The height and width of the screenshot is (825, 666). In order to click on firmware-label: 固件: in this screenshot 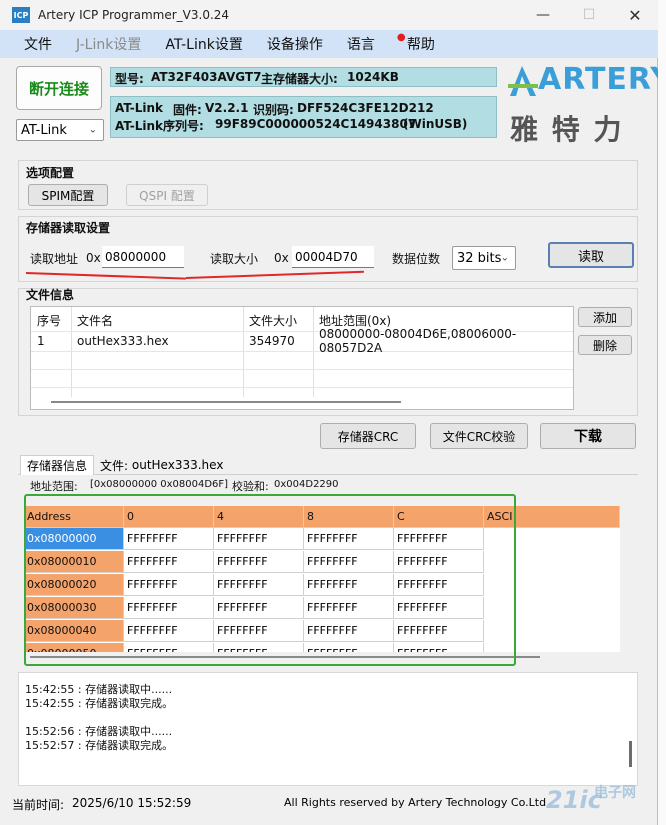, I will do `click(187, 110)`.